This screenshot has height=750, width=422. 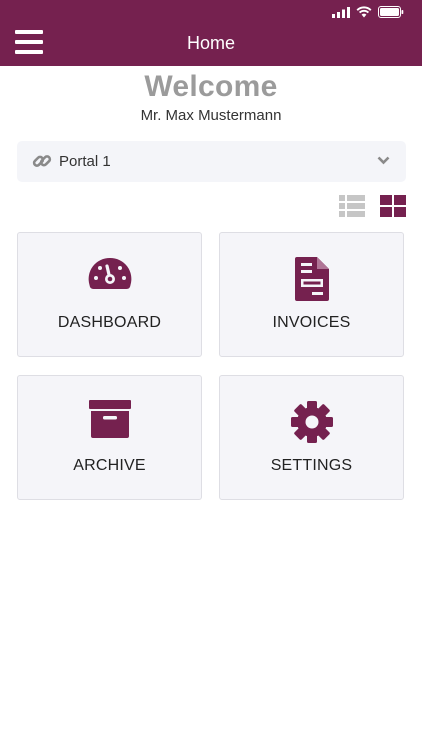 I want to click on settings-tile: SETTINGS, so click(x=311, y=437).